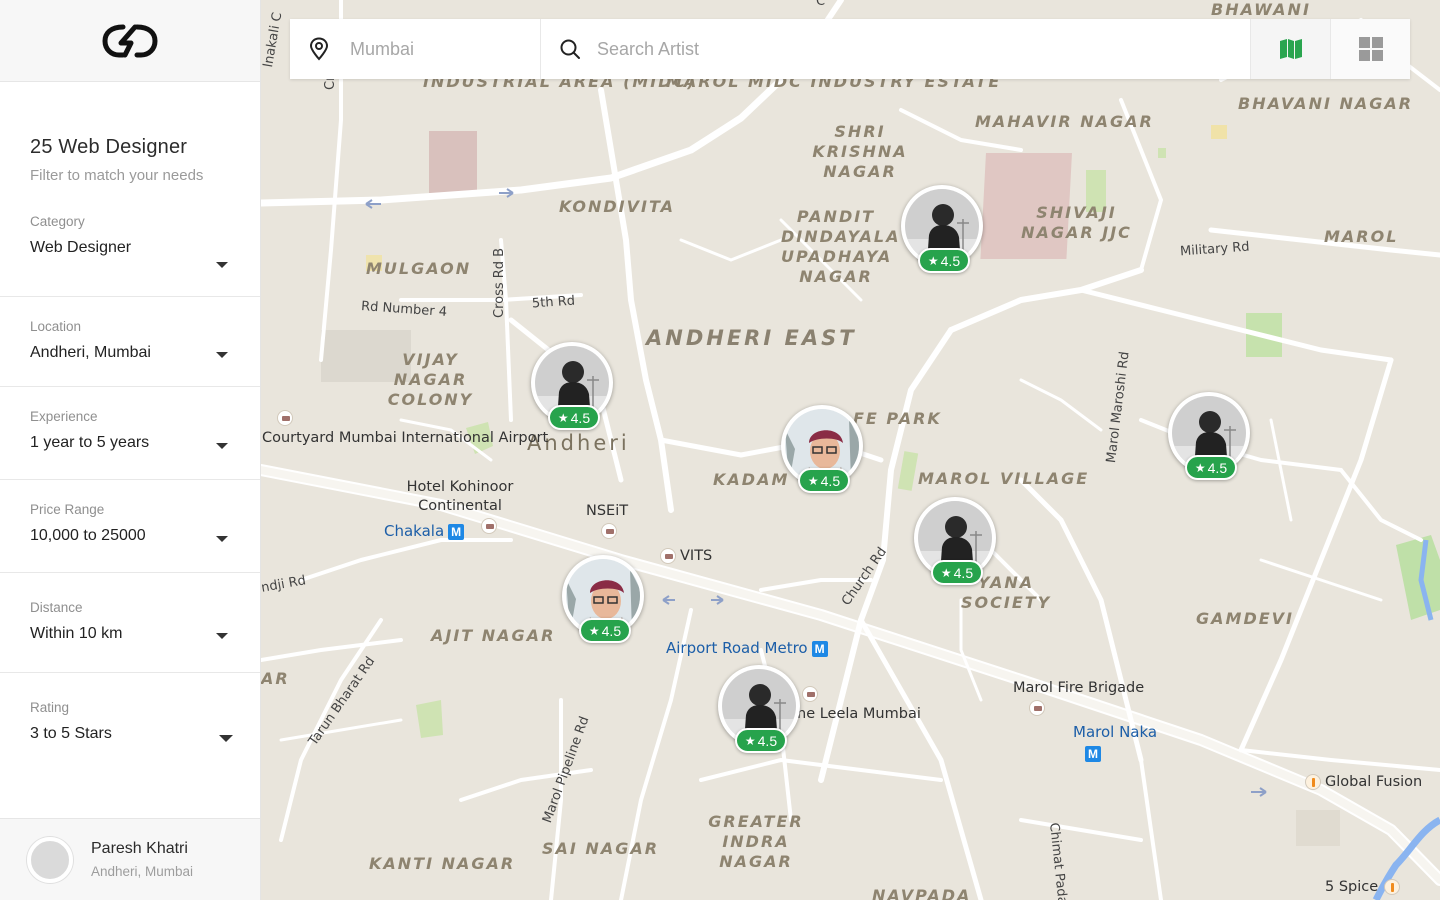 This screenshot has width=1440, height=900. I want to click on metro-station-name: Airport Road Metro, so click(737, 648).